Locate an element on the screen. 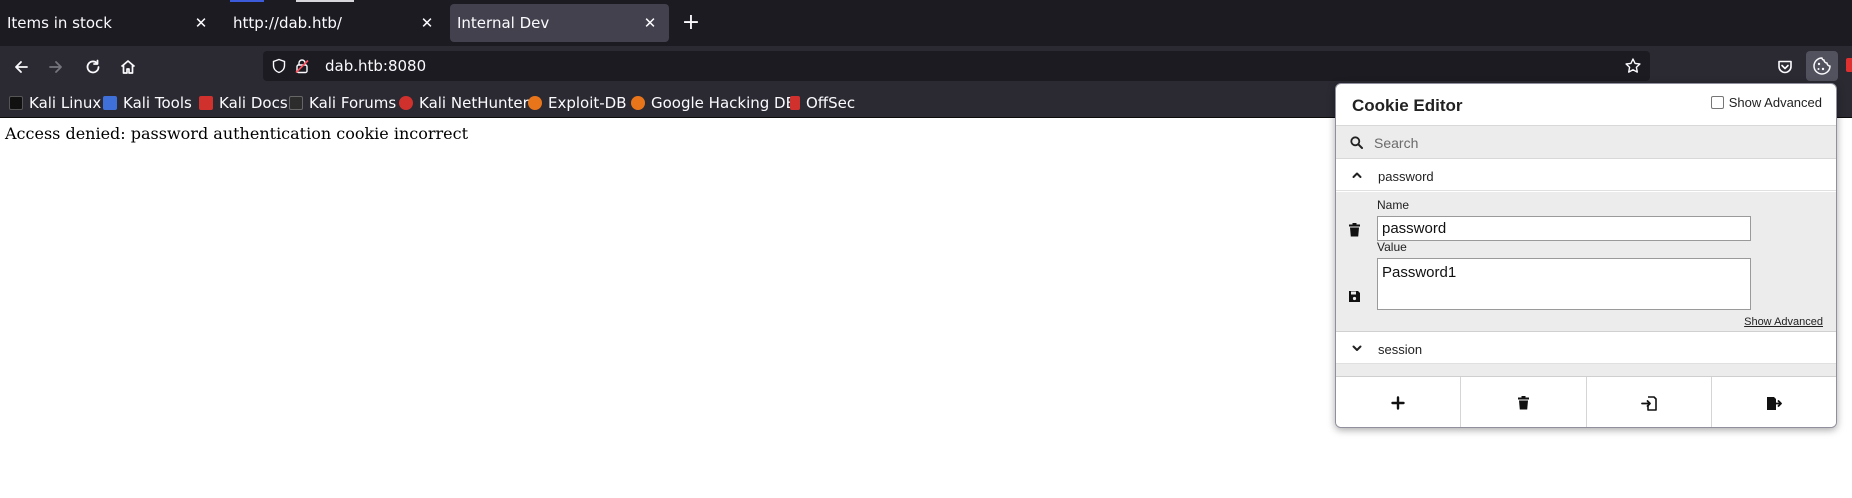  tab-items-in-stock: Items in stock ✕ is located at coordinates (110, 23).